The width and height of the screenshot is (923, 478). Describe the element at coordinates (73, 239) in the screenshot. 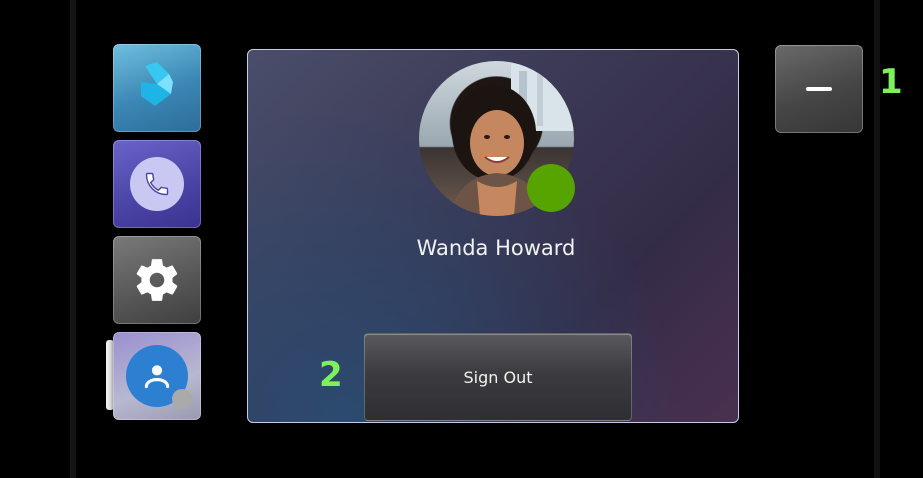

I see `frame-divider-left` at that location.